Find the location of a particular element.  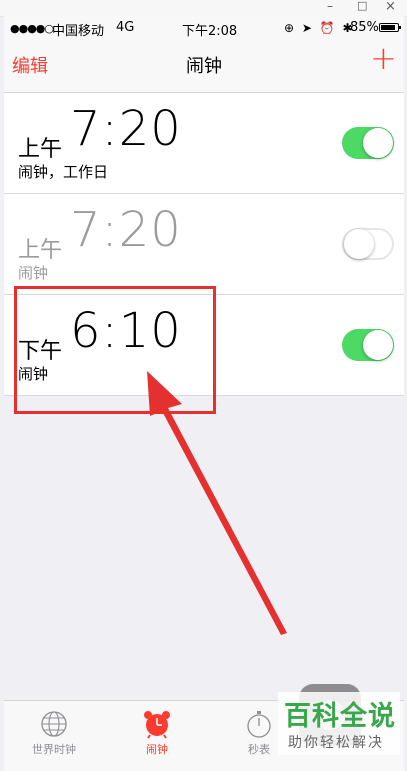

desktop-window-strip: – □ × is located at coordinates (203, 8).